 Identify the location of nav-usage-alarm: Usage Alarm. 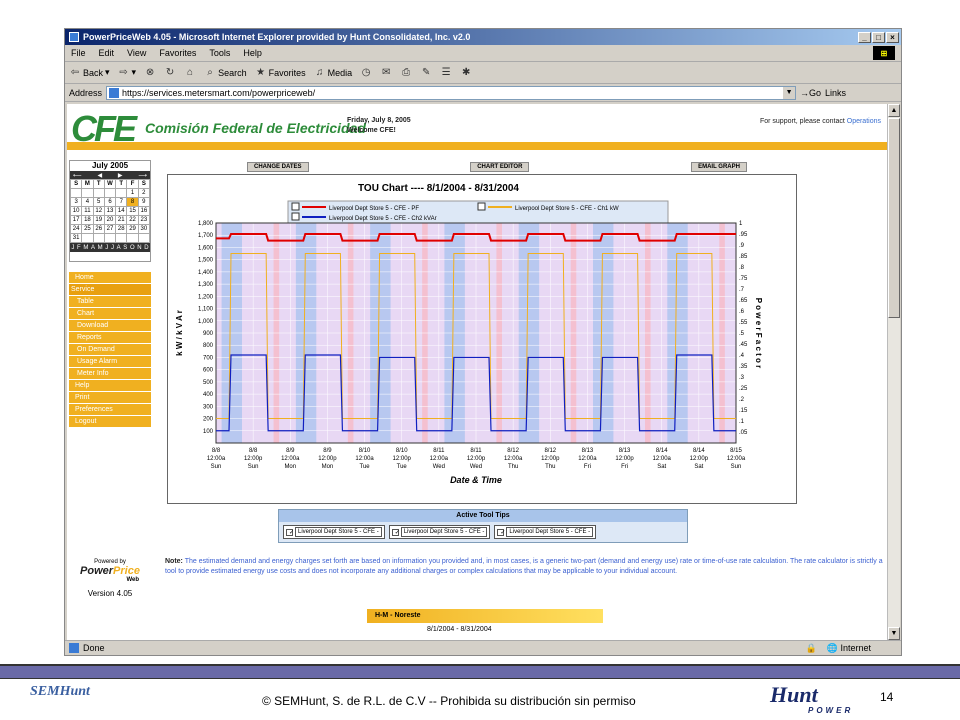
(110, 362).